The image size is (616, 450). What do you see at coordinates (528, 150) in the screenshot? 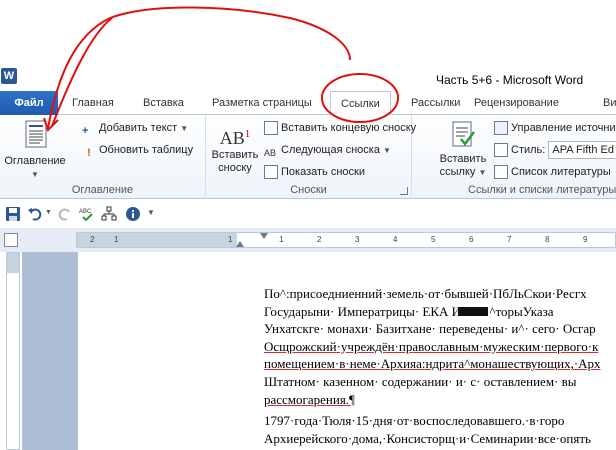
I see `style-label: Стиль:` at bounding box center [528, 150].